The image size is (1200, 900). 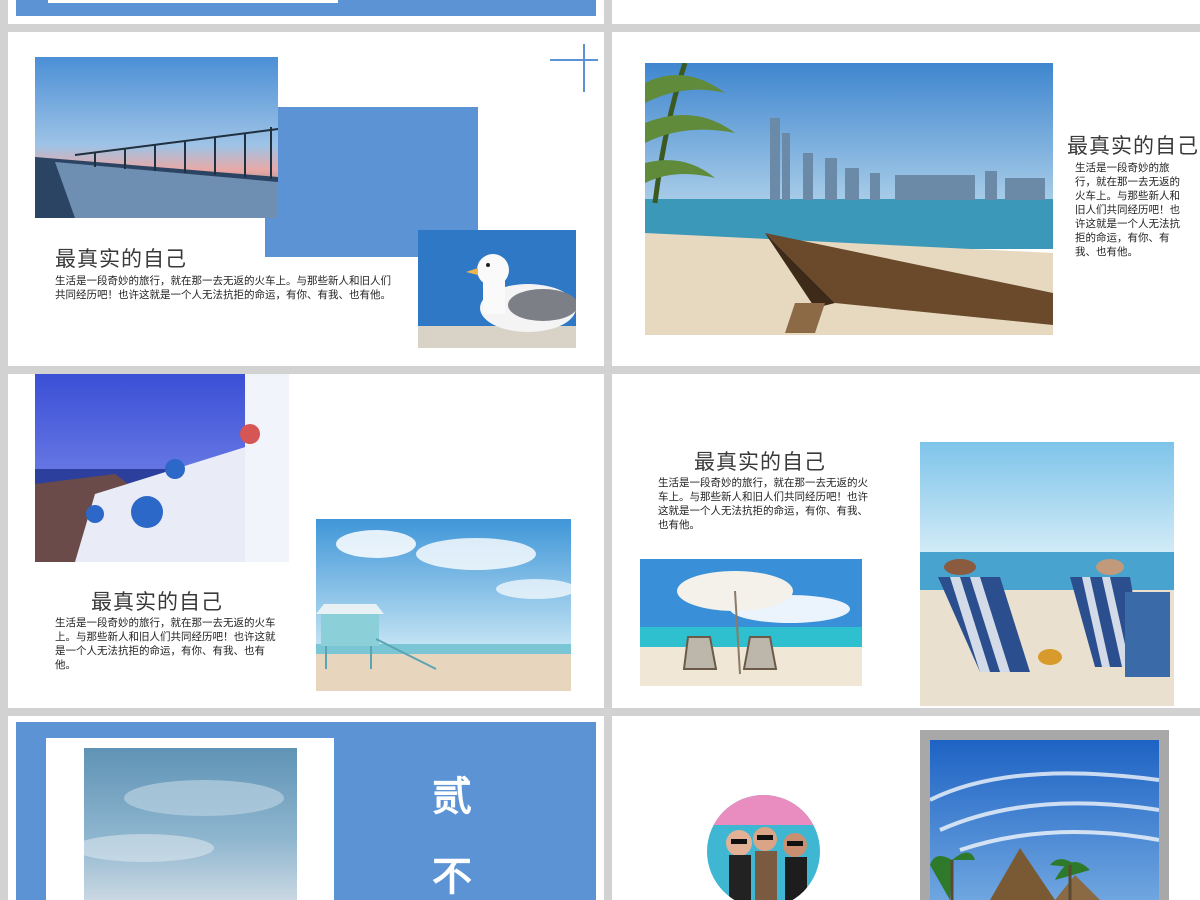 I want to click on photo-seagull, so click(x=497, y=289).